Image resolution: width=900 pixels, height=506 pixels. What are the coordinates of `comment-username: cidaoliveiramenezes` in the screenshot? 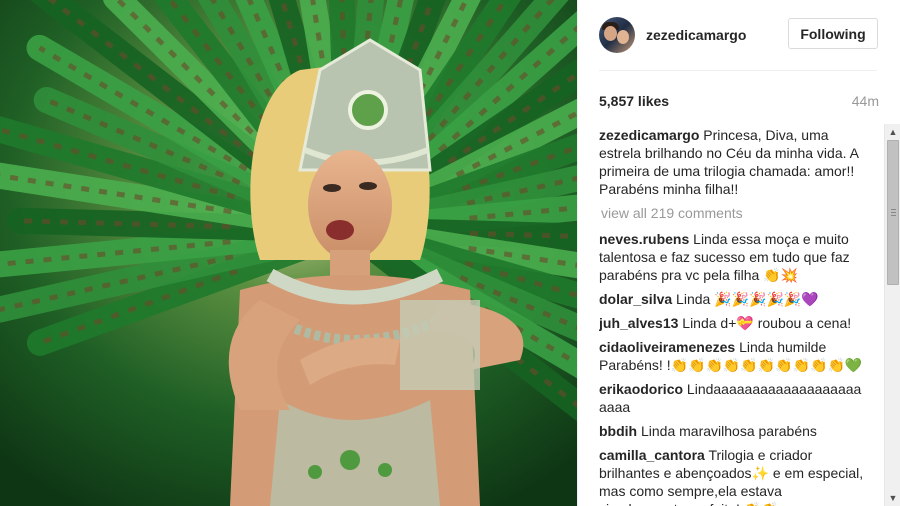 It's located at (667, 347).